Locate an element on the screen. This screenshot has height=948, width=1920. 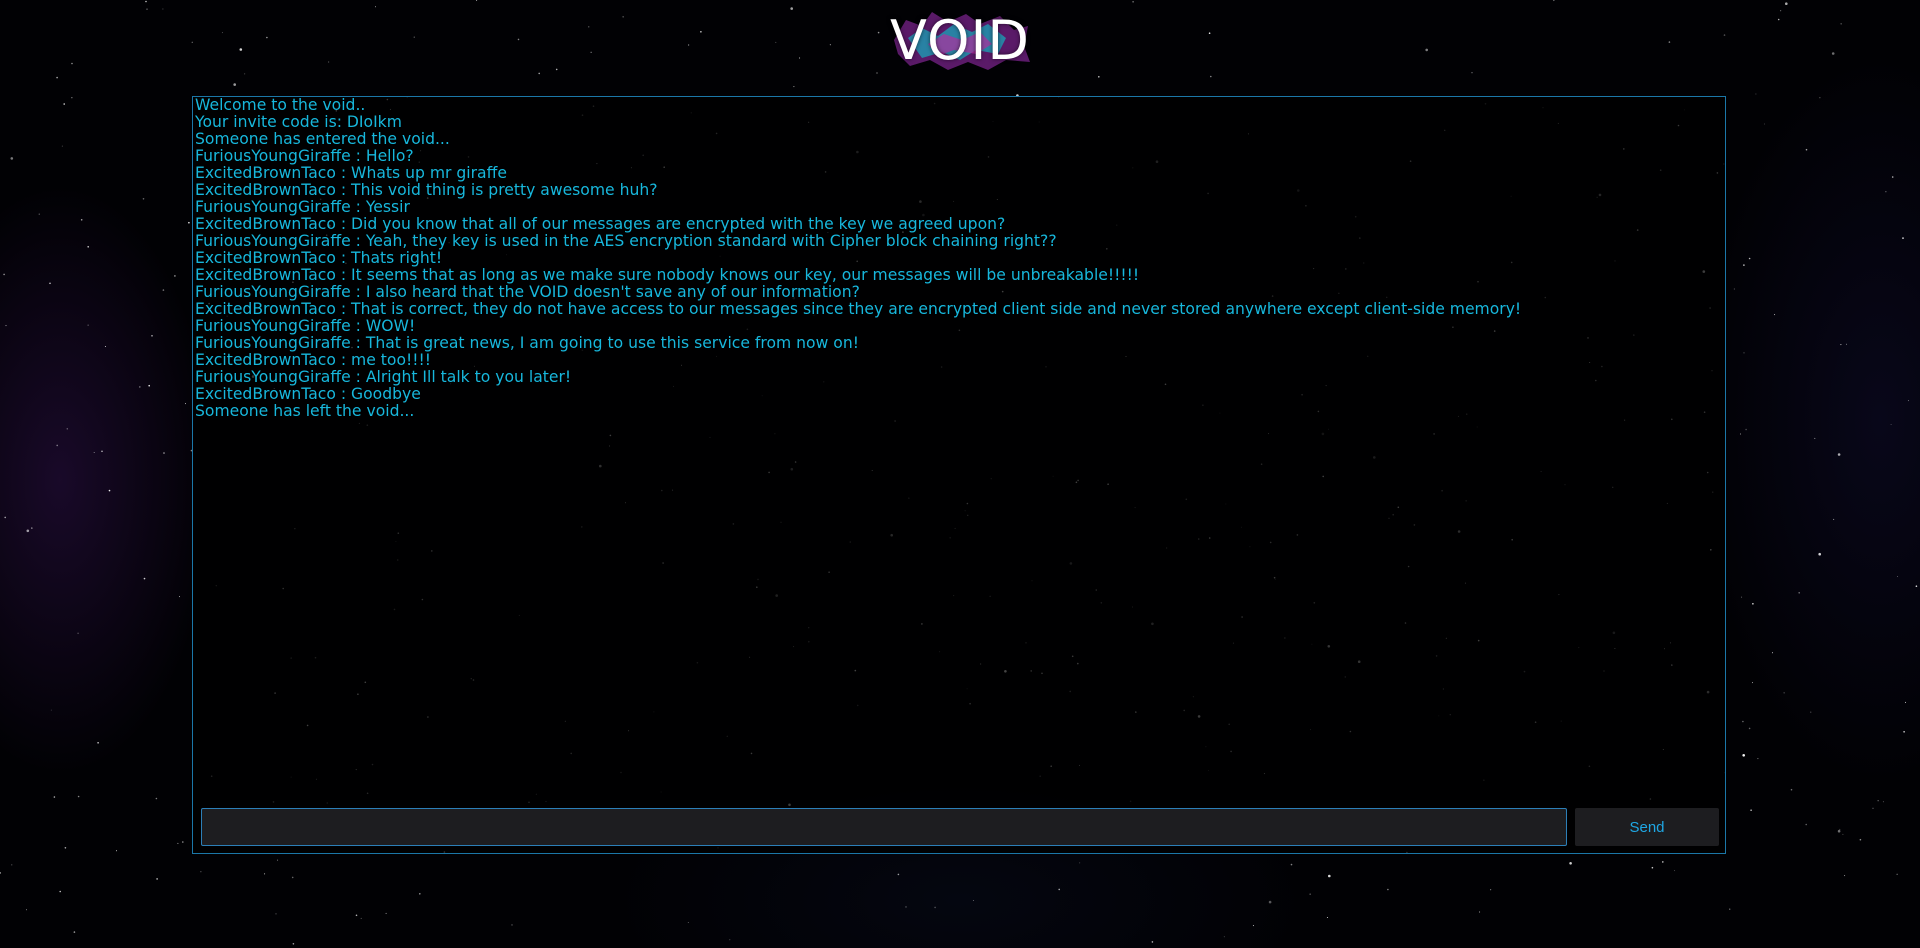
chat-message: FuriousYoungGiraffe : Hello? is located at coordinates (304, 156).